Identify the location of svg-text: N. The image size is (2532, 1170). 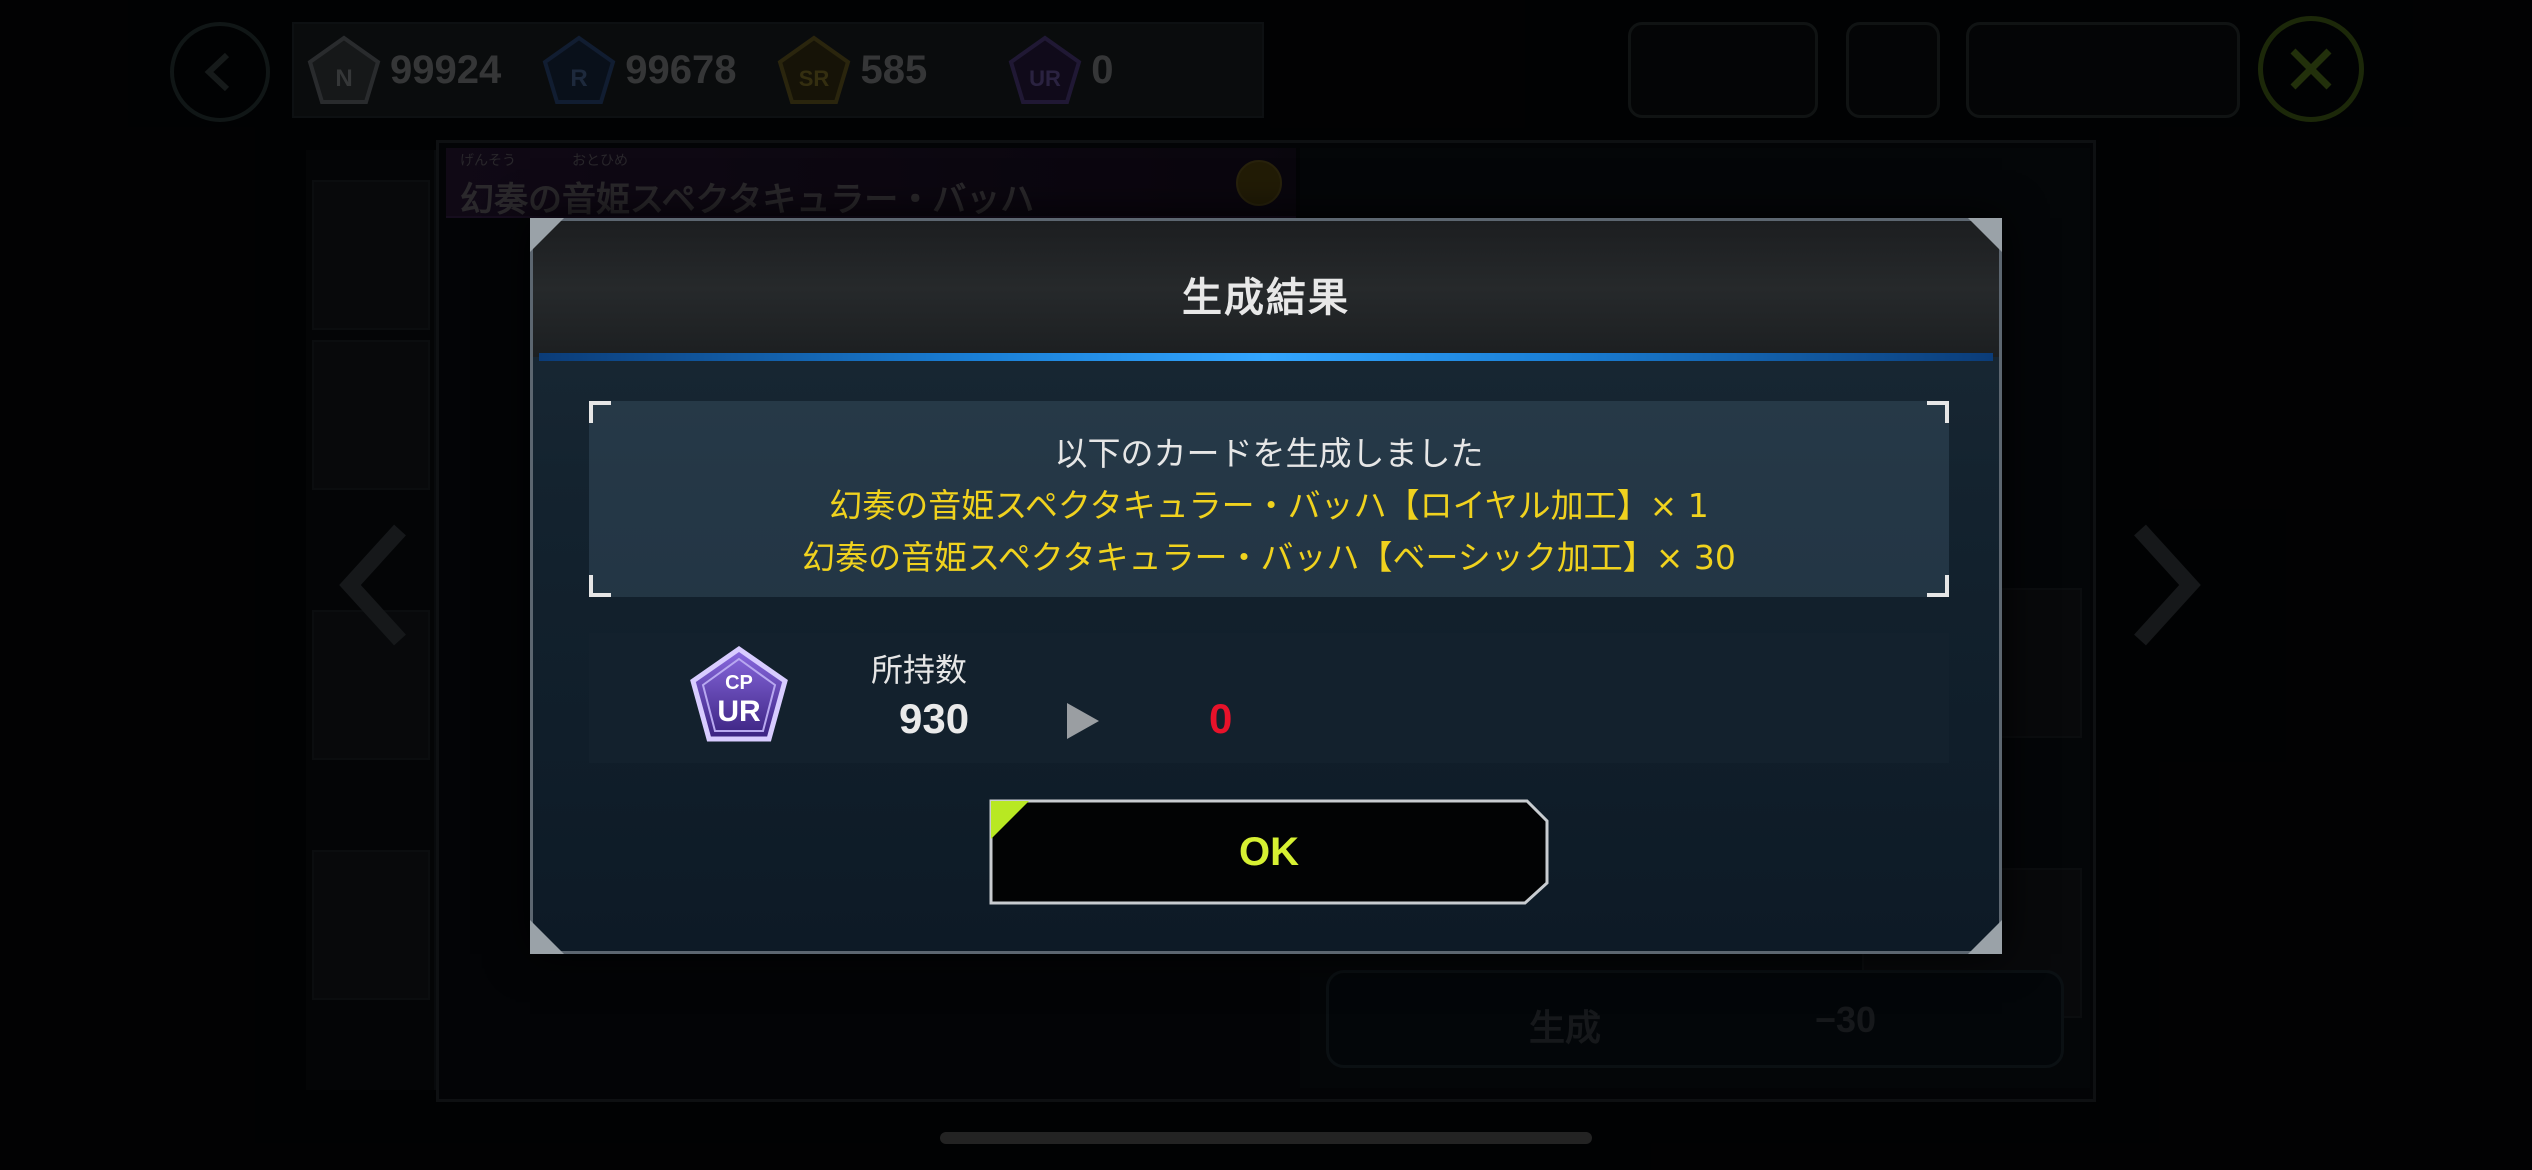
(343, 78).